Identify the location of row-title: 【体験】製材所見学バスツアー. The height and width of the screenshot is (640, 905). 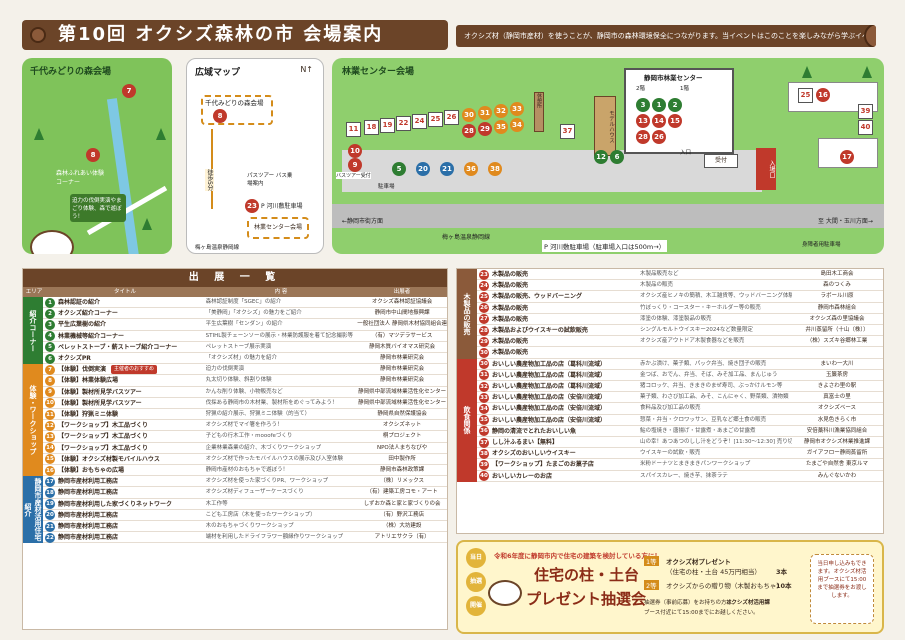
(100, 403).